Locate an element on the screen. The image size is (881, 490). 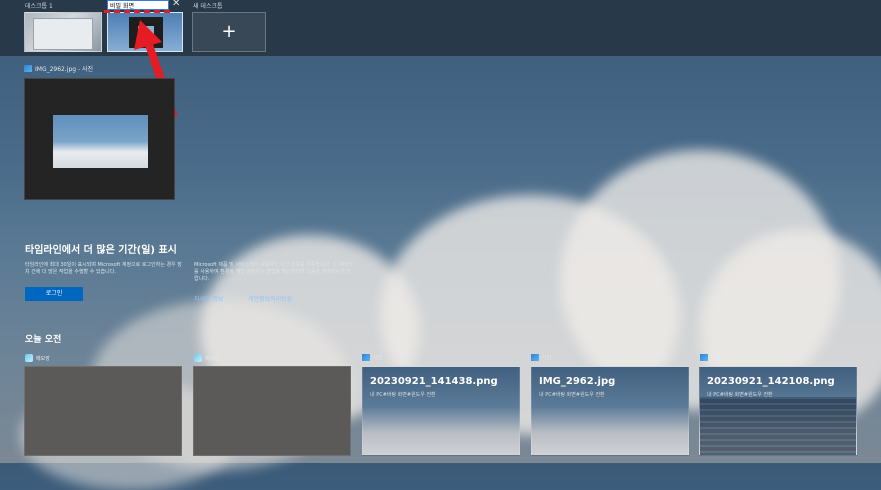
activity-1-header: 메모장 is located at coordinates (37, 358).